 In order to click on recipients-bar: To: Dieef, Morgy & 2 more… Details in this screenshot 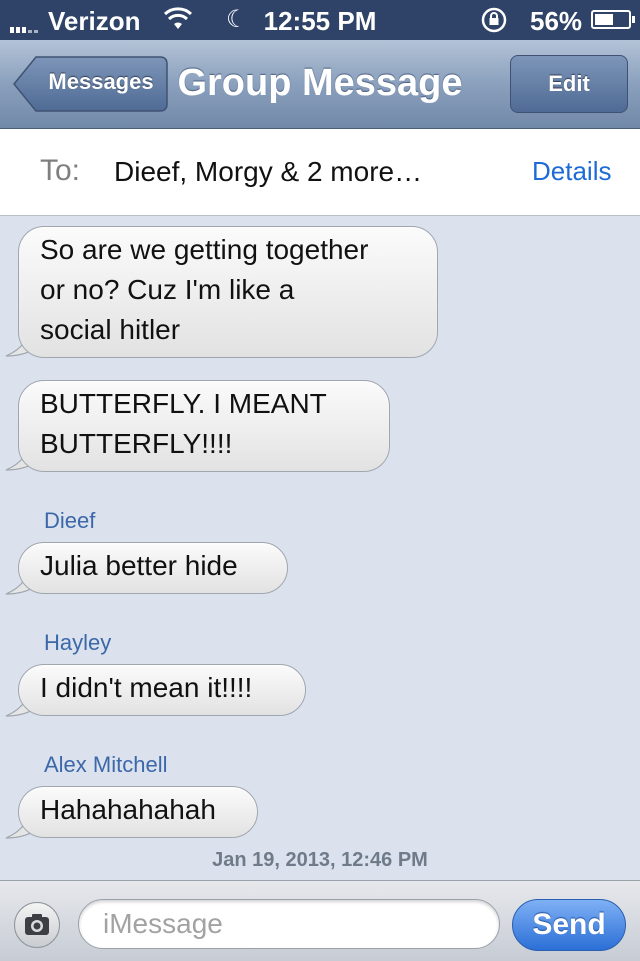, I will do `click(320, 172)`.